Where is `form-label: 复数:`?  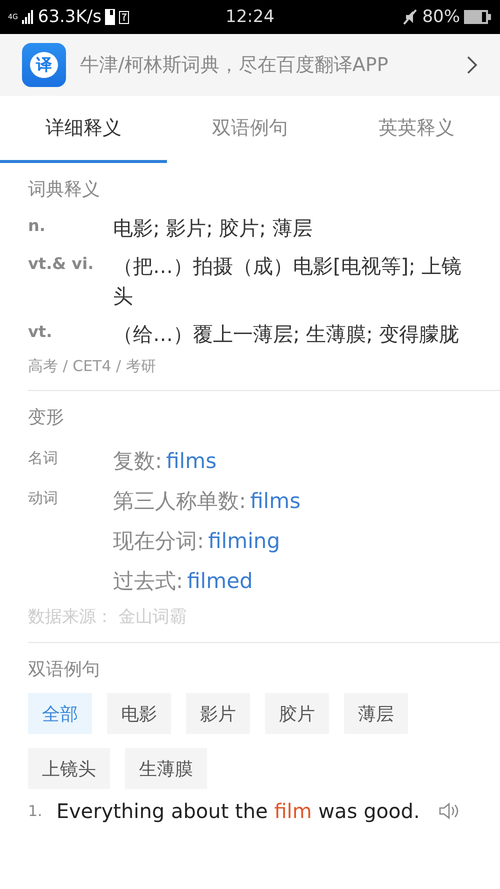
form-label: 复数: is located at coordinates (137, 461).